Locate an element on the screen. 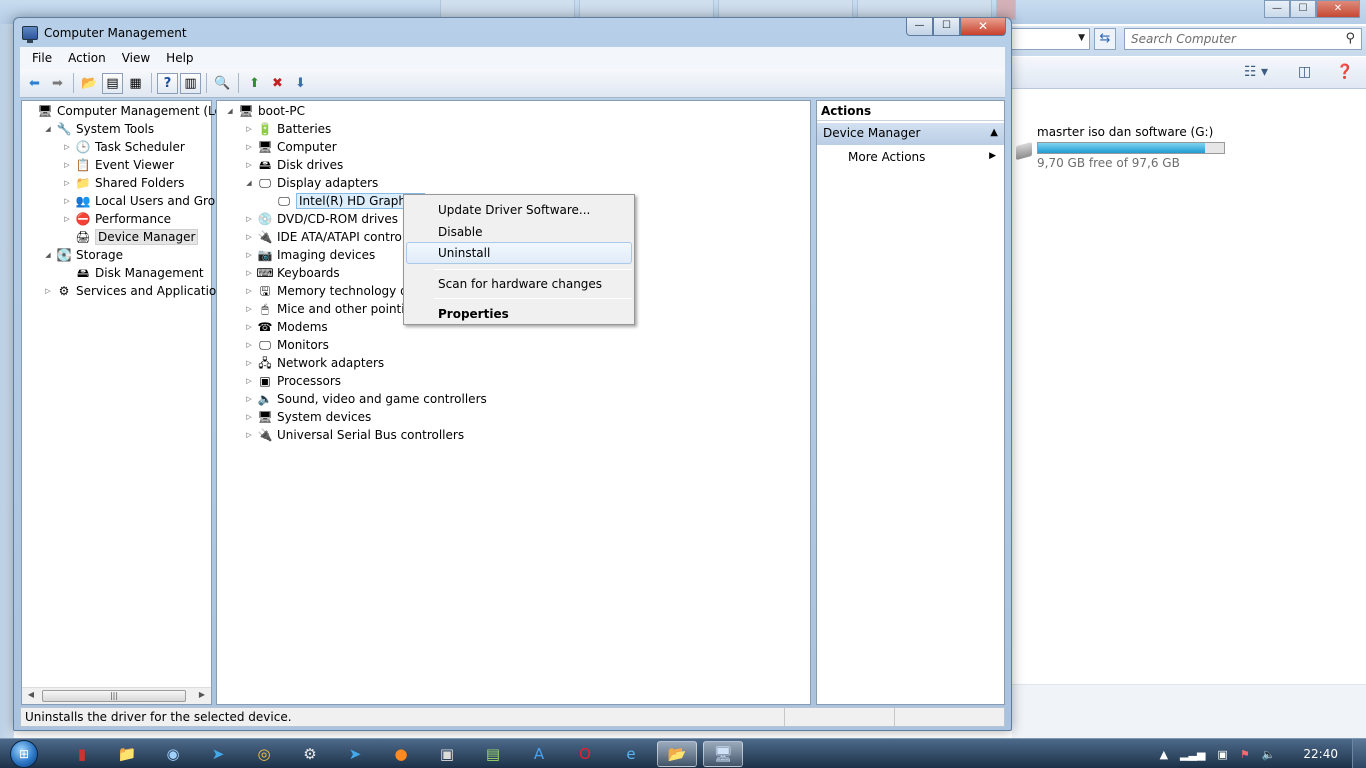  forward-arrow-icon: ➡ is located at coordinates (57, 83).